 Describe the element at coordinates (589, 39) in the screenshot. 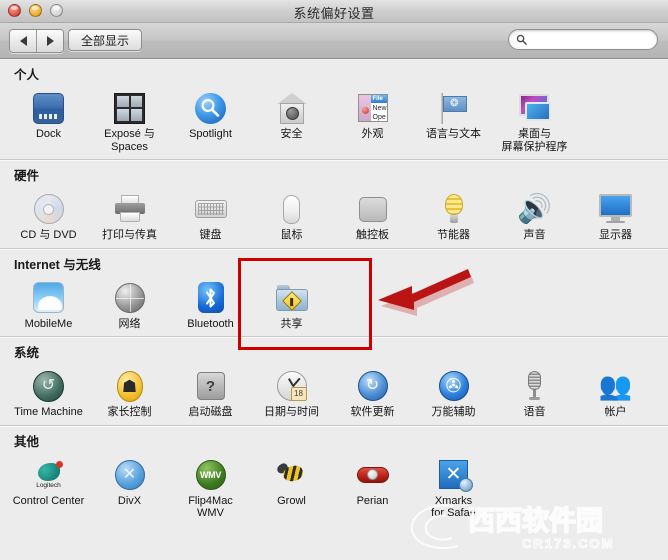

I see `search-input` at that location.